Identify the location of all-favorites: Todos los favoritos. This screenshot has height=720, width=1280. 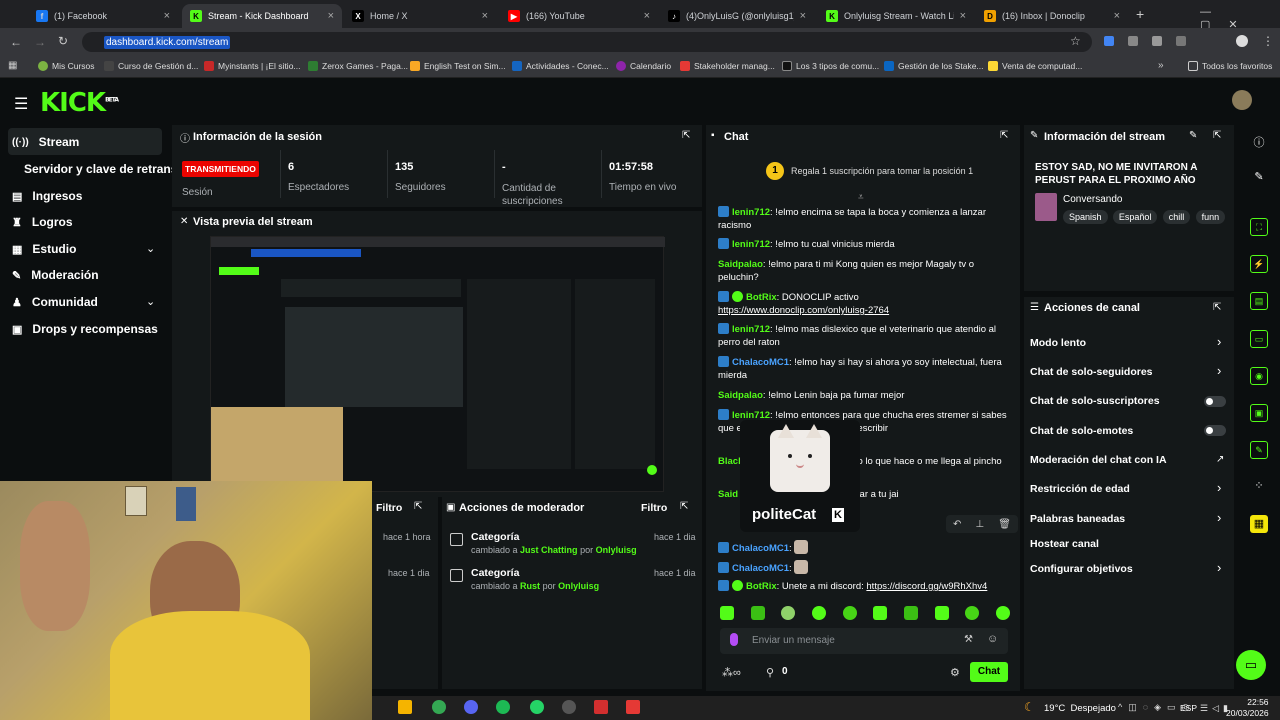
(1230, 66).